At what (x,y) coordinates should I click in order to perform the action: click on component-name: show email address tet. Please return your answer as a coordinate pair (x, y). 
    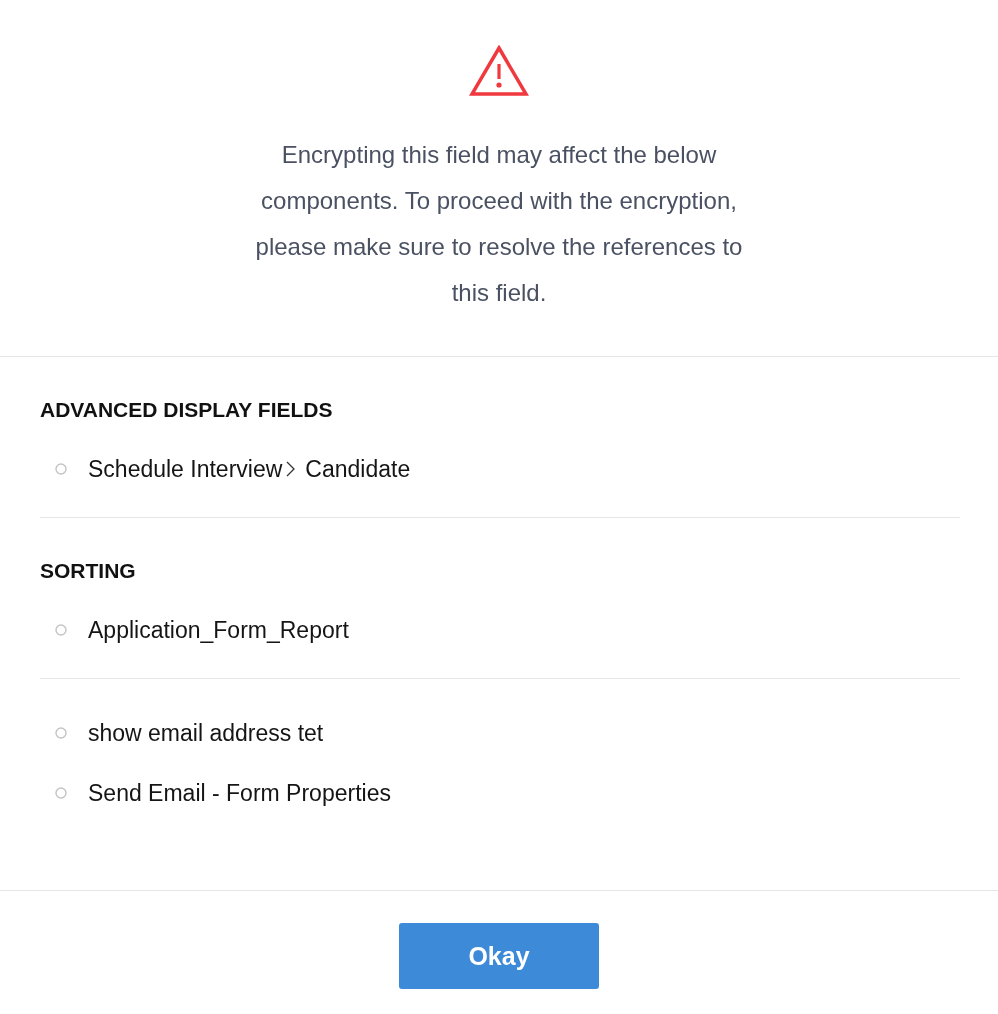
    Looking at the image, I should click on (206, 733).